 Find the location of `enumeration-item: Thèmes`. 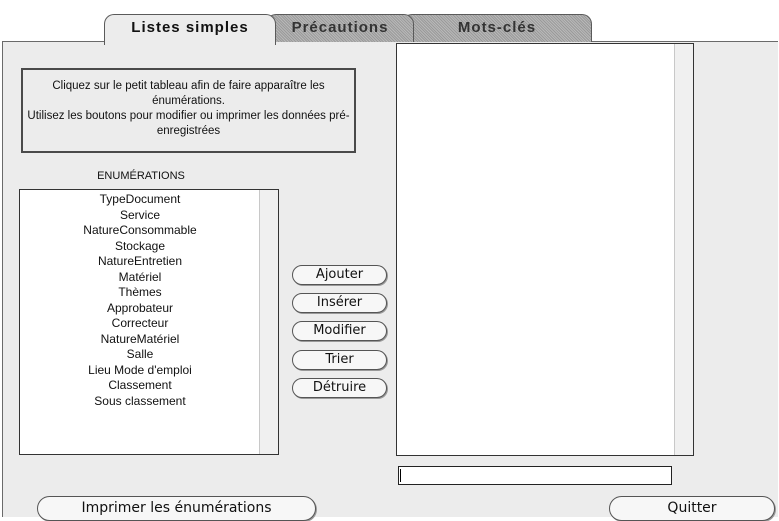

enumeration-item: Thèmes is located at coordinates (140, 293).